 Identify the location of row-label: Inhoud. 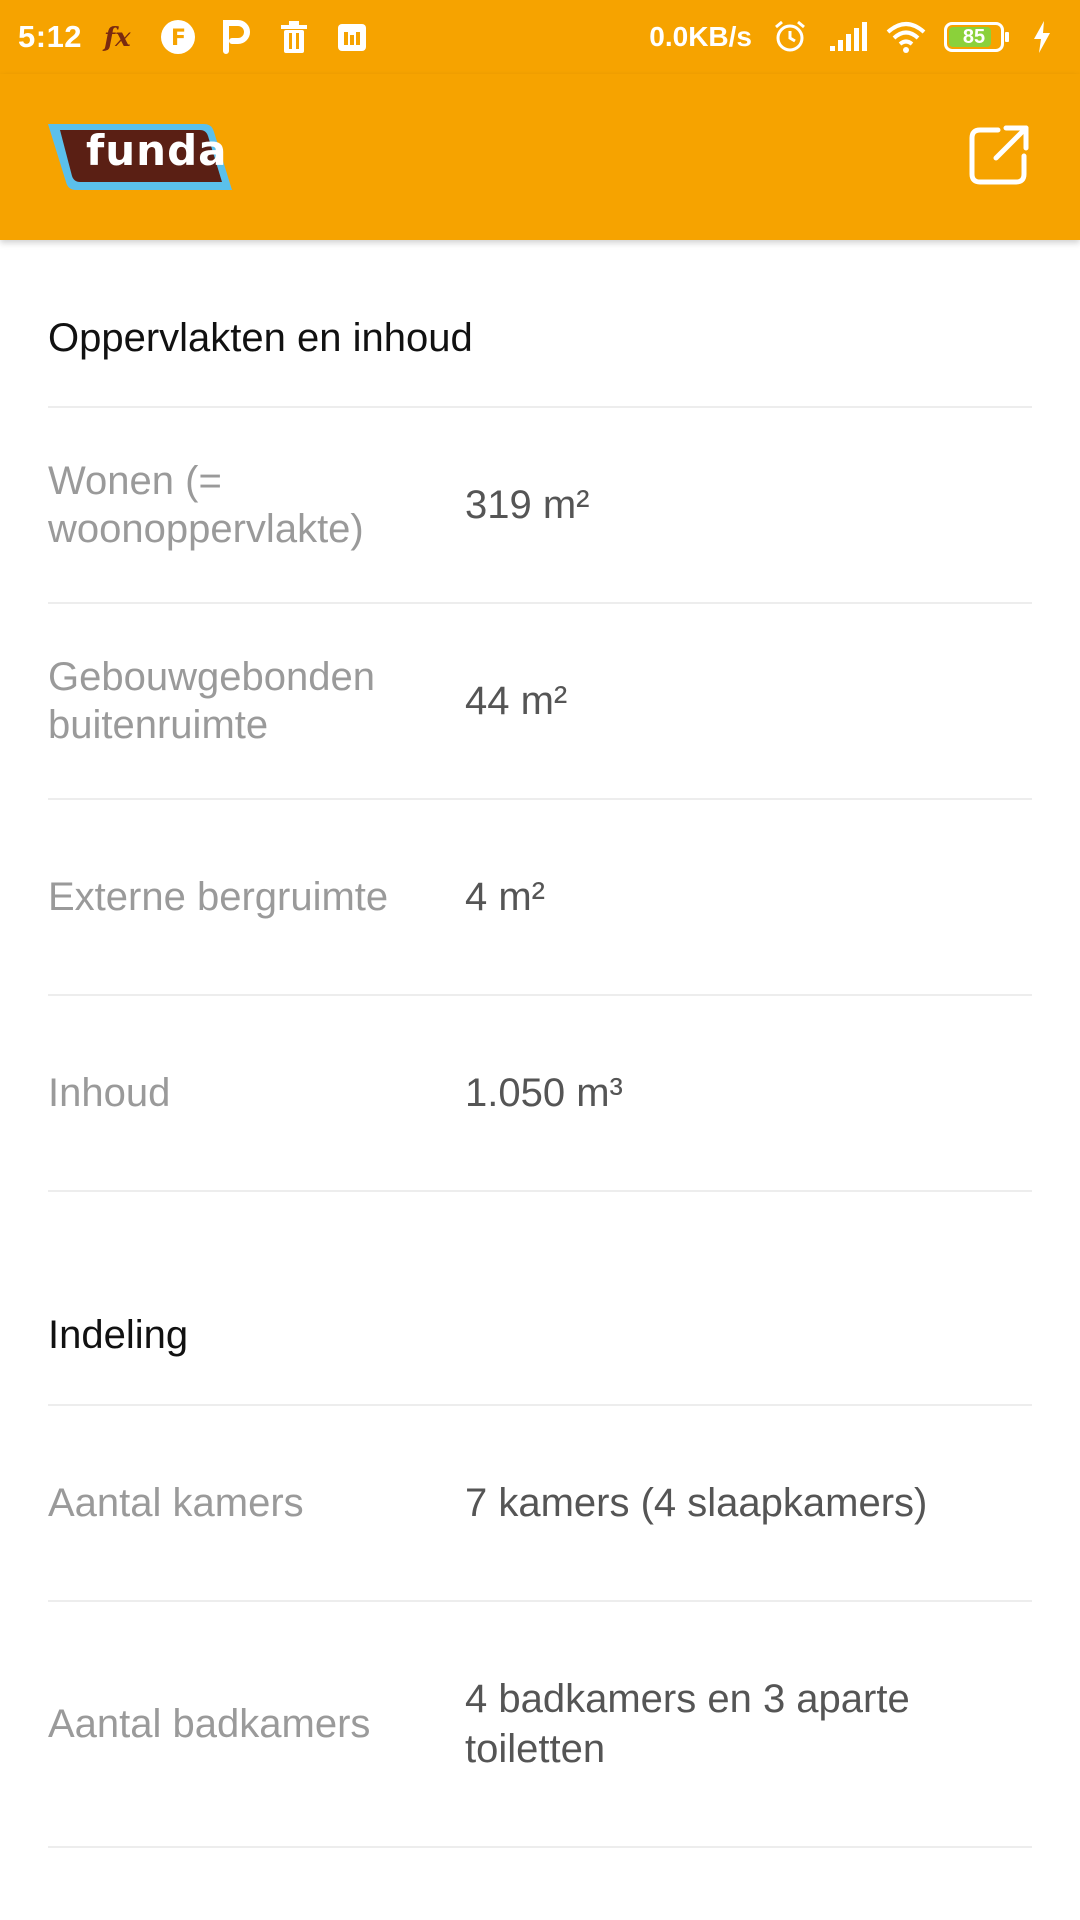
(109, 1093).